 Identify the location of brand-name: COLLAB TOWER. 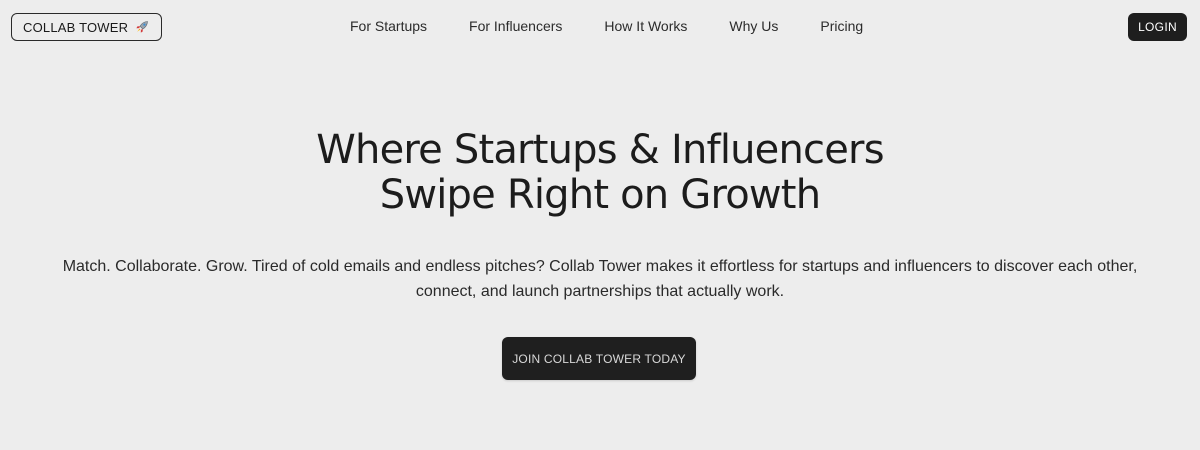
(76, 27).